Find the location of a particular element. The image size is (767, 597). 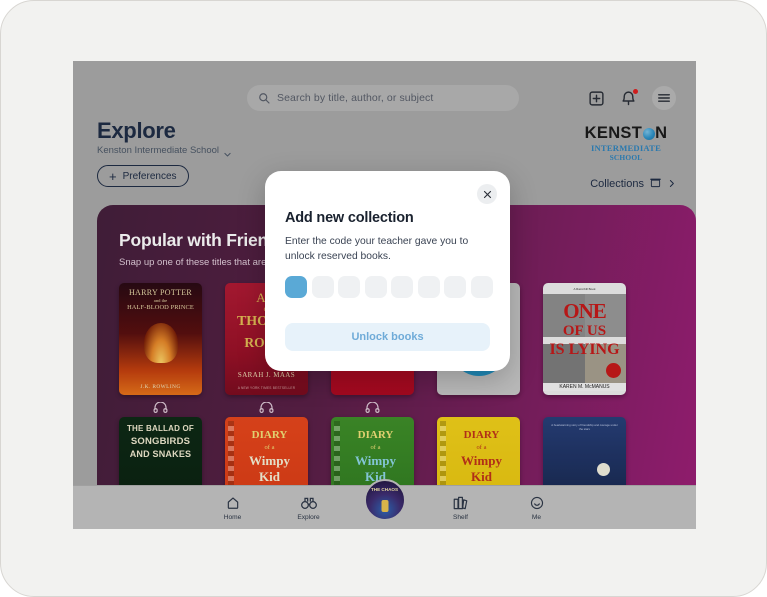

nav-label-me: Me is located at coordinates (536, 517).